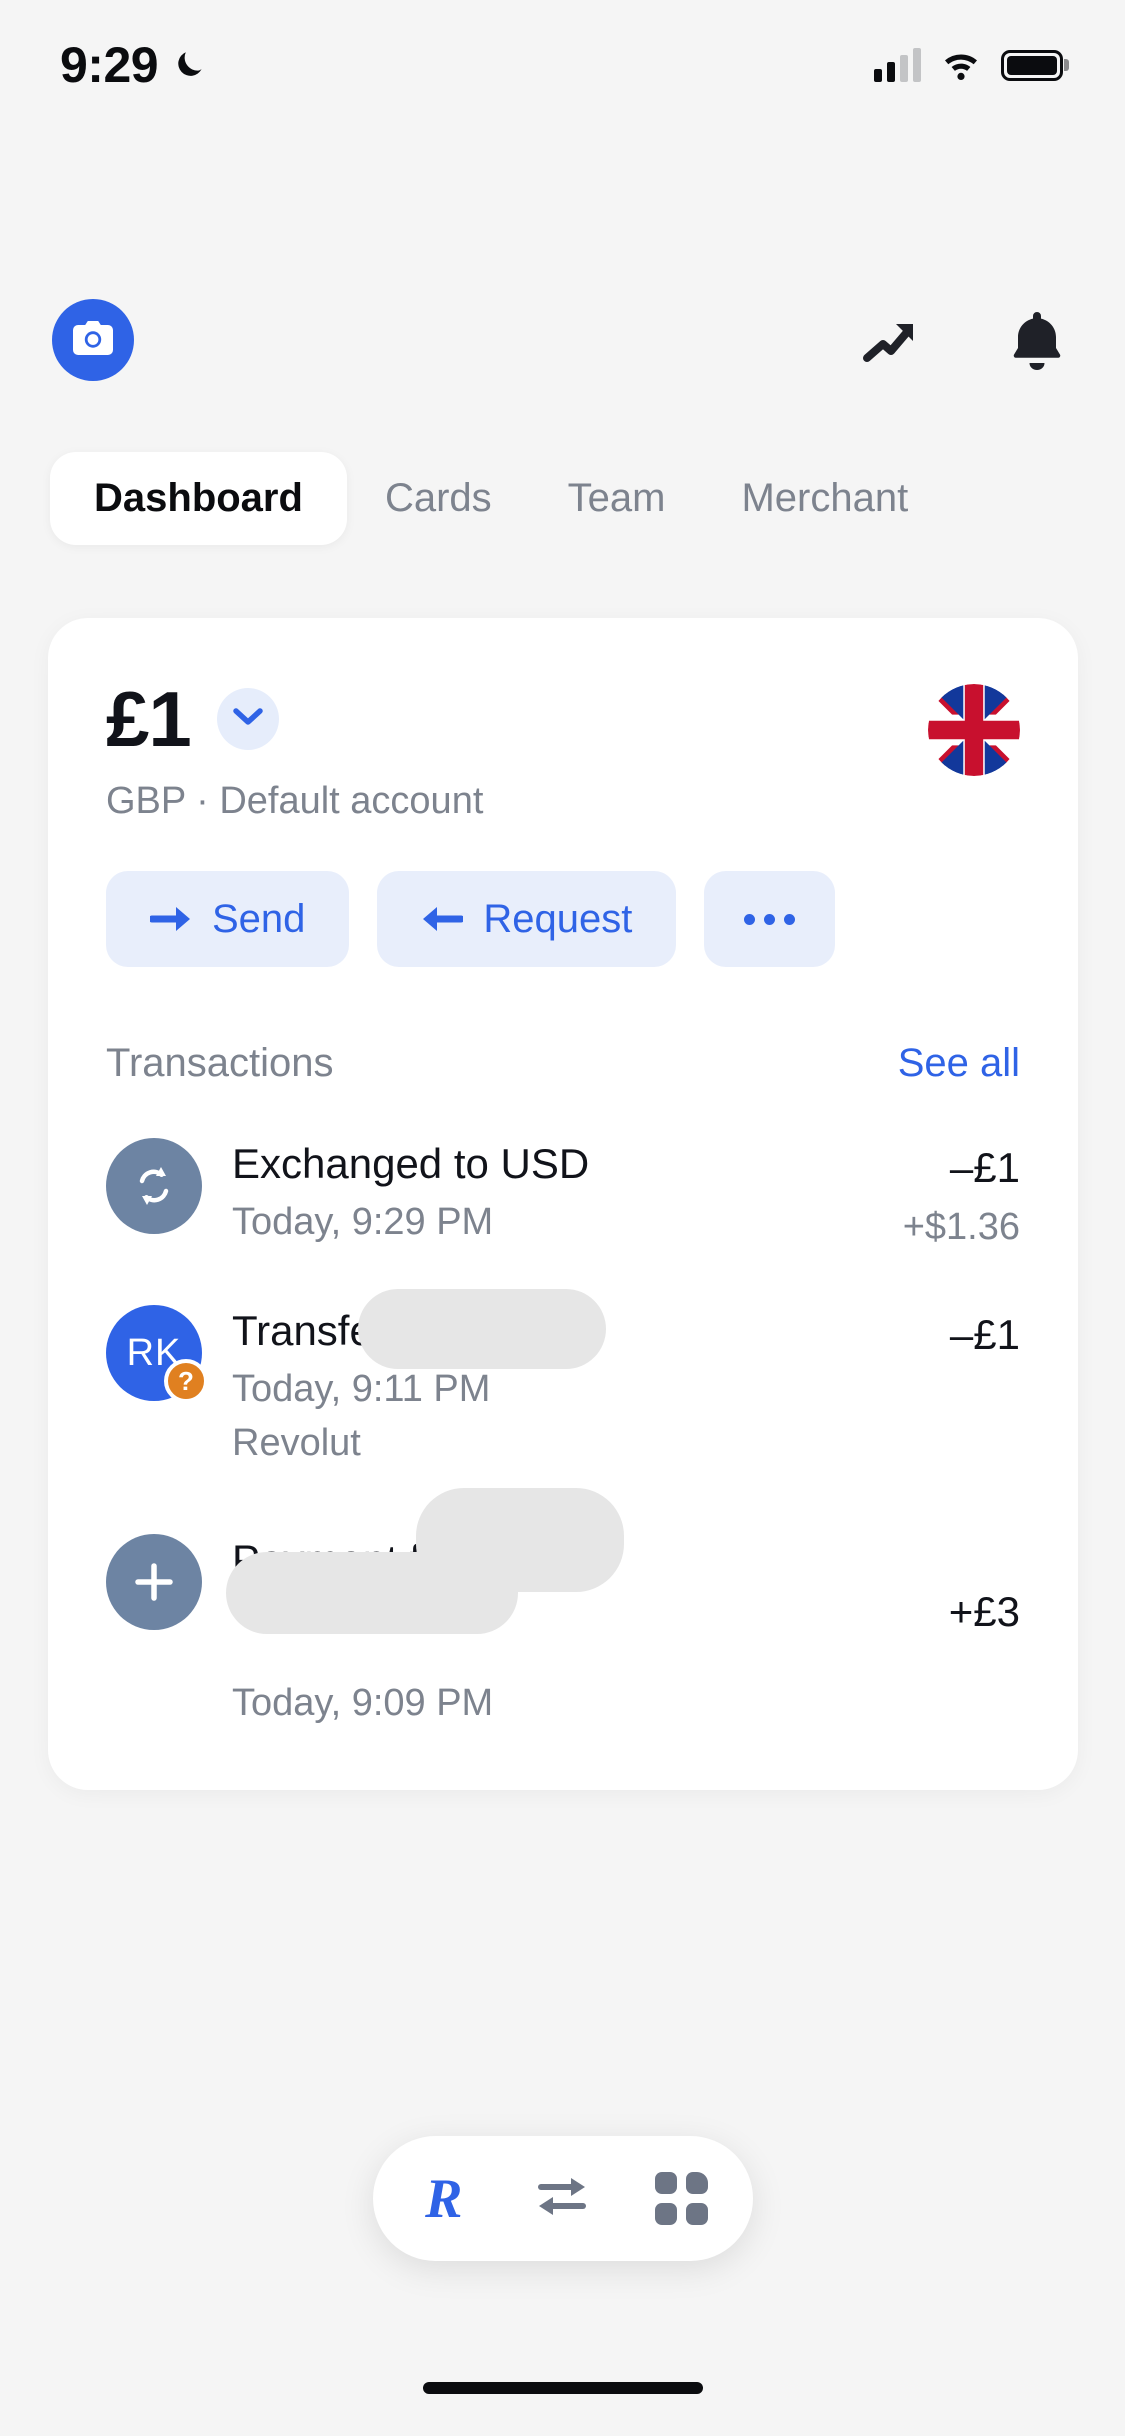  What do you see at coordinates (961, 65) in the screenshot?
I see `wifi-icon` at bounding box center [961, 65].